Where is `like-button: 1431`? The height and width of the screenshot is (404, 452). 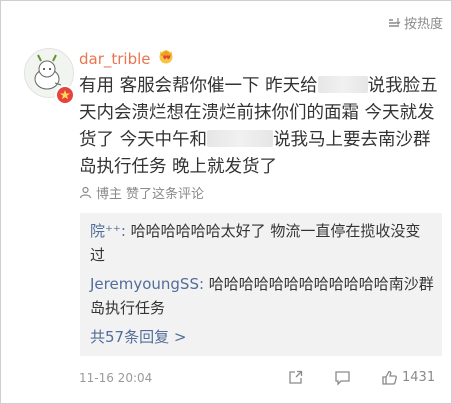
like-button: 1431 is located at coordinates (408, 377).